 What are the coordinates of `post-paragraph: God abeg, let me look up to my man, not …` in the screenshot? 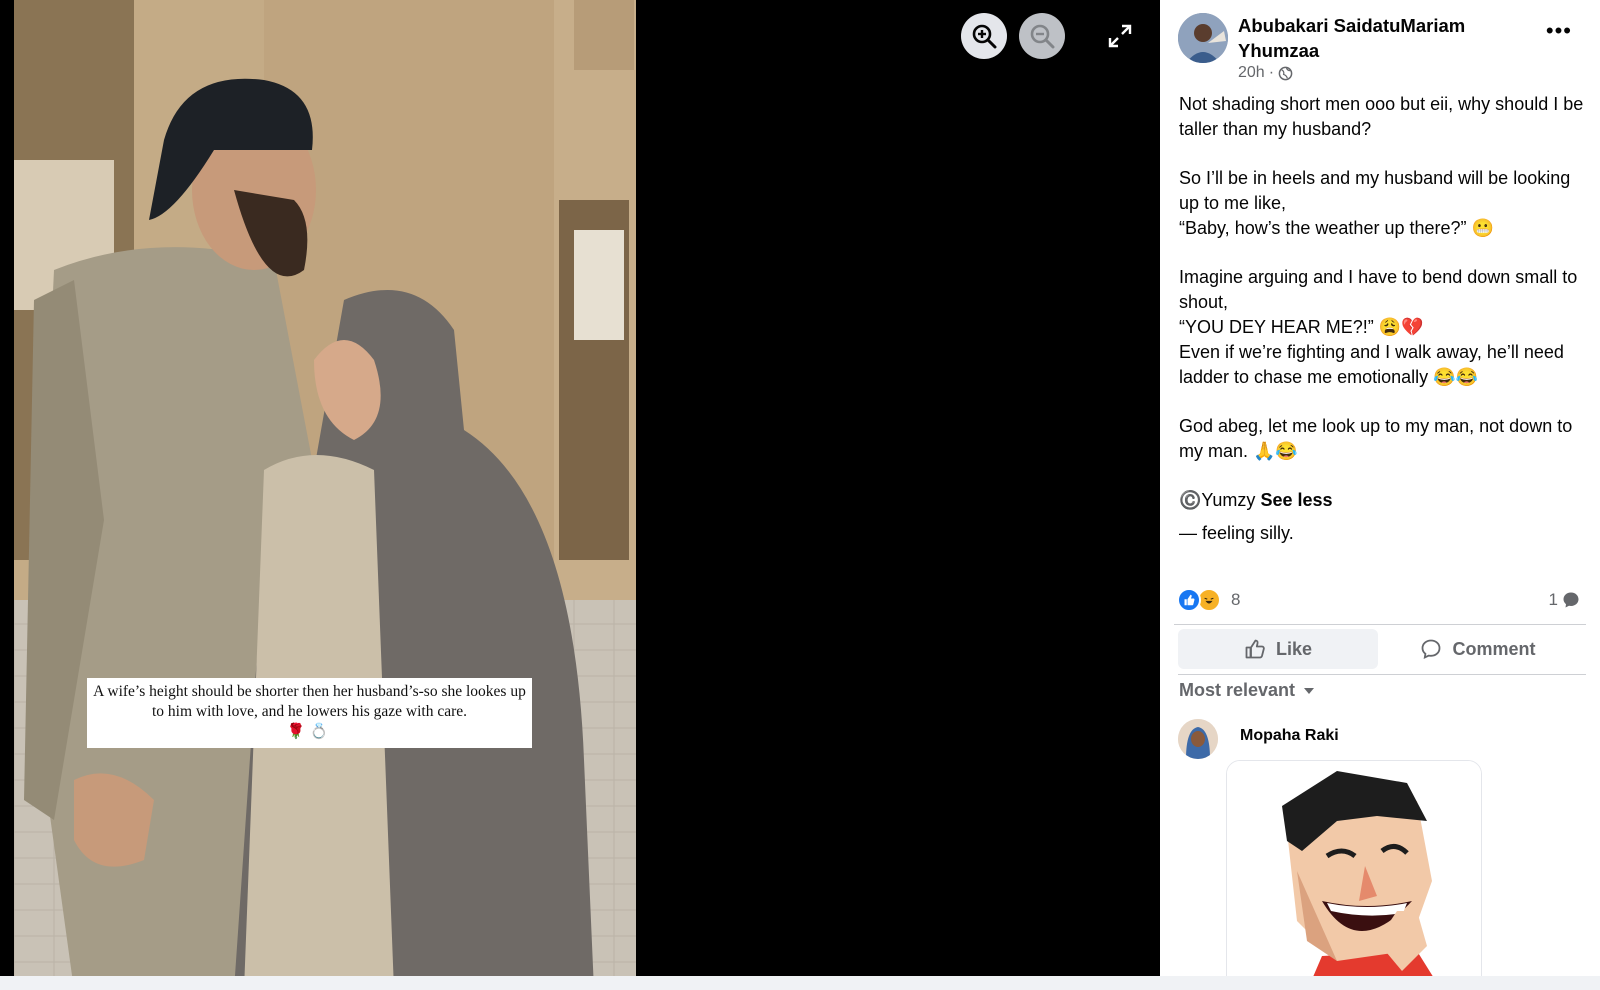 It's located at (1376, 438).